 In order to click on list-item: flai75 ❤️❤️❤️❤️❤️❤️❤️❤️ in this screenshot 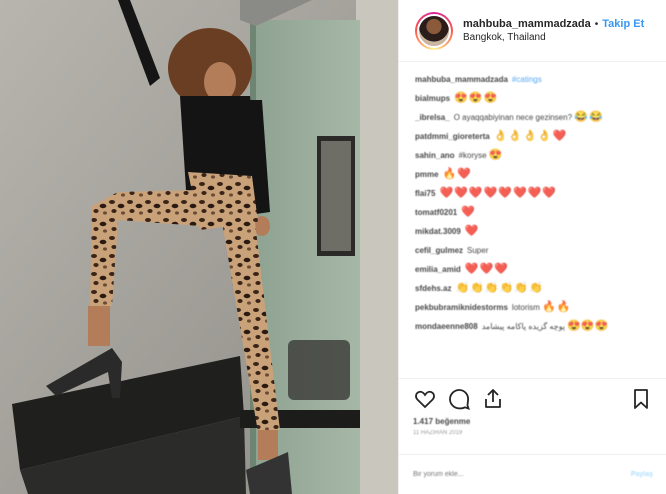, I will do `click(532, 193)`.